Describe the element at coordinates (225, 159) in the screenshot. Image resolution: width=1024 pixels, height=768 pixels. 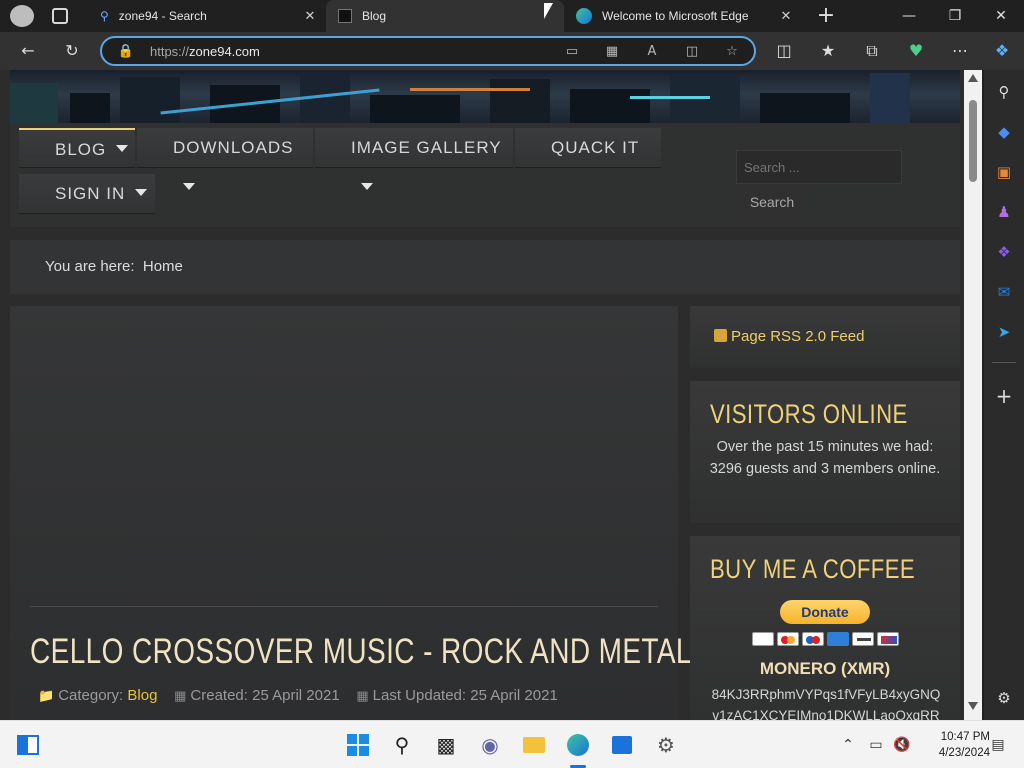
I see `nav-item-downloads: DOWNLOADS` at that location.